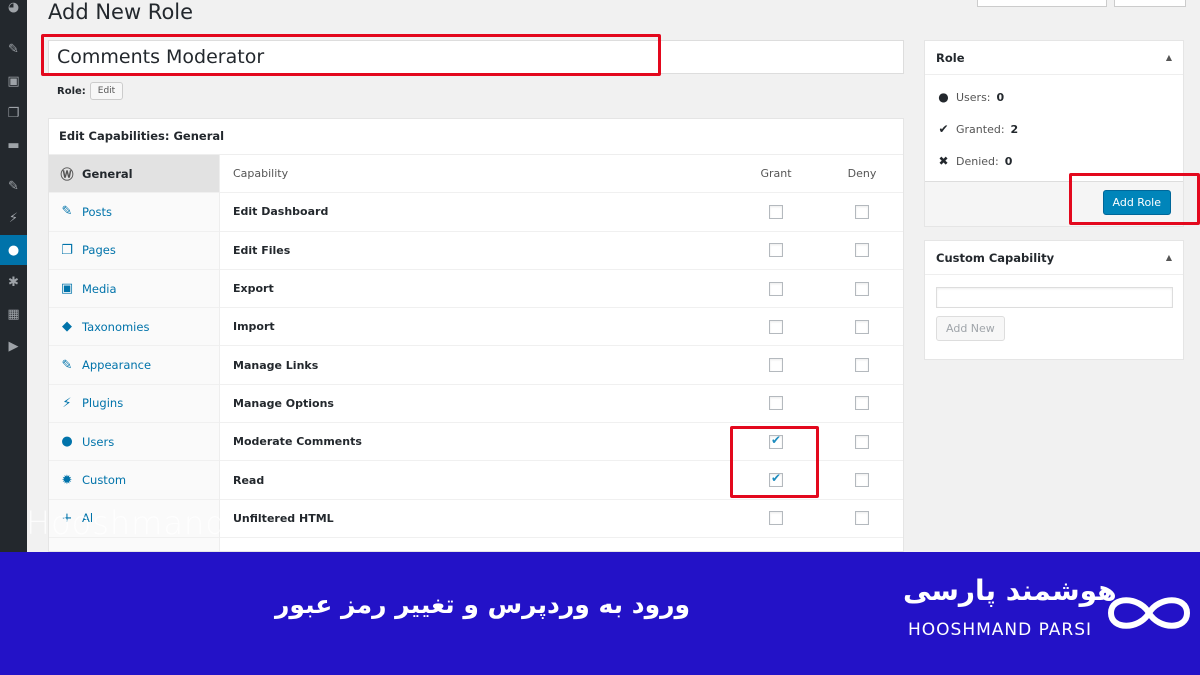 The width and height of the screenshot is (1200, 675). Describe the element at coordinates (1054, 258) in the screenshot. I see `custom-capability-header: Custom Capability ▲` at that location.